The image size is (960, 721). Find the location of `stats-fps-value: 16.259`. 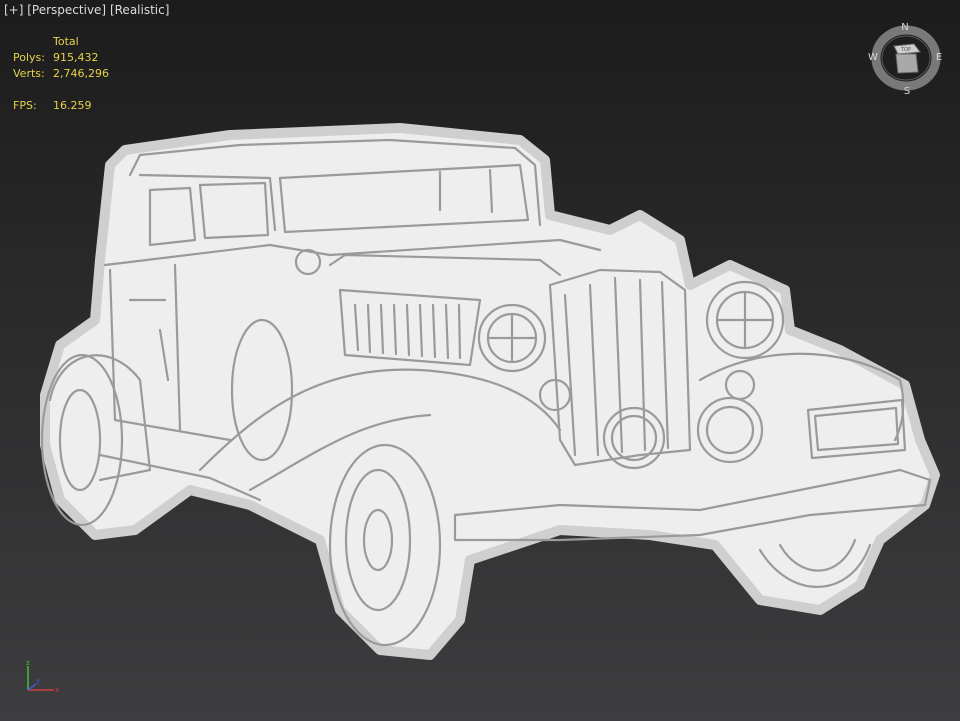

stats-fps-value: 16.259 is located at coordinates (72, 105).